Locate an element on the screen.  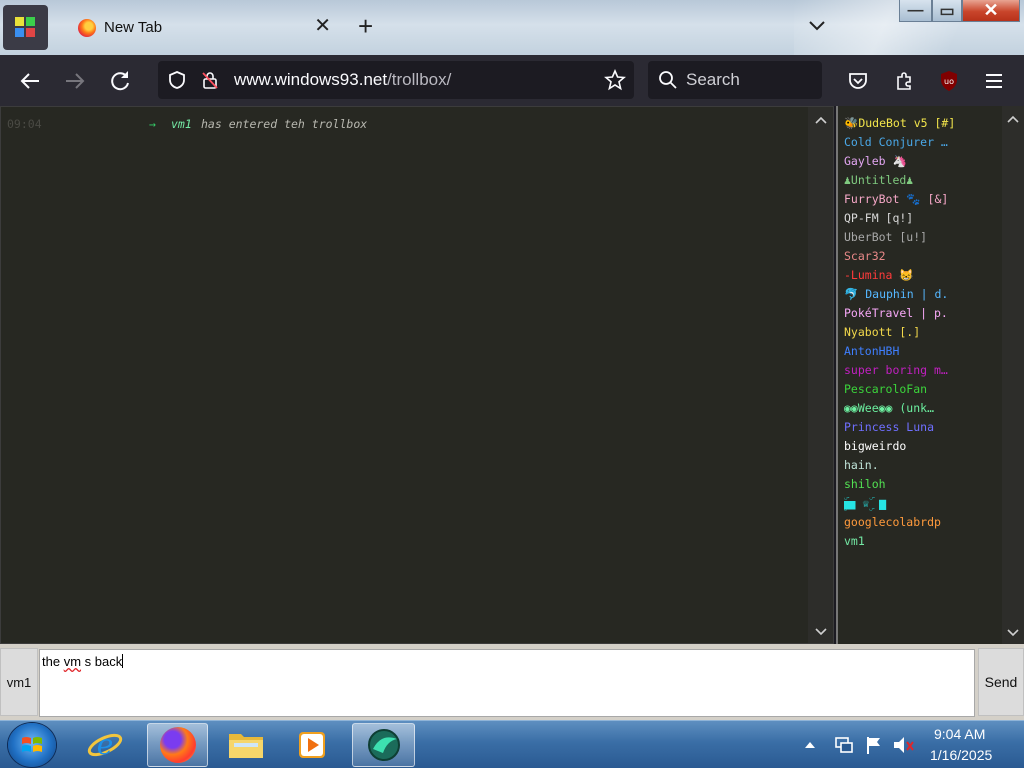
user-list-scrollbar is located at coordinates (1013, 375).